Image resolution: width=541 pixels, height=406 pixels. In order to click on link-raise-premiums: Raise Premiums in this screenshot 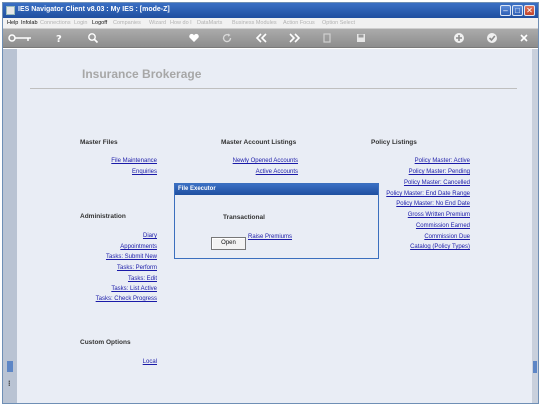, I will do `click(270, 237)`.